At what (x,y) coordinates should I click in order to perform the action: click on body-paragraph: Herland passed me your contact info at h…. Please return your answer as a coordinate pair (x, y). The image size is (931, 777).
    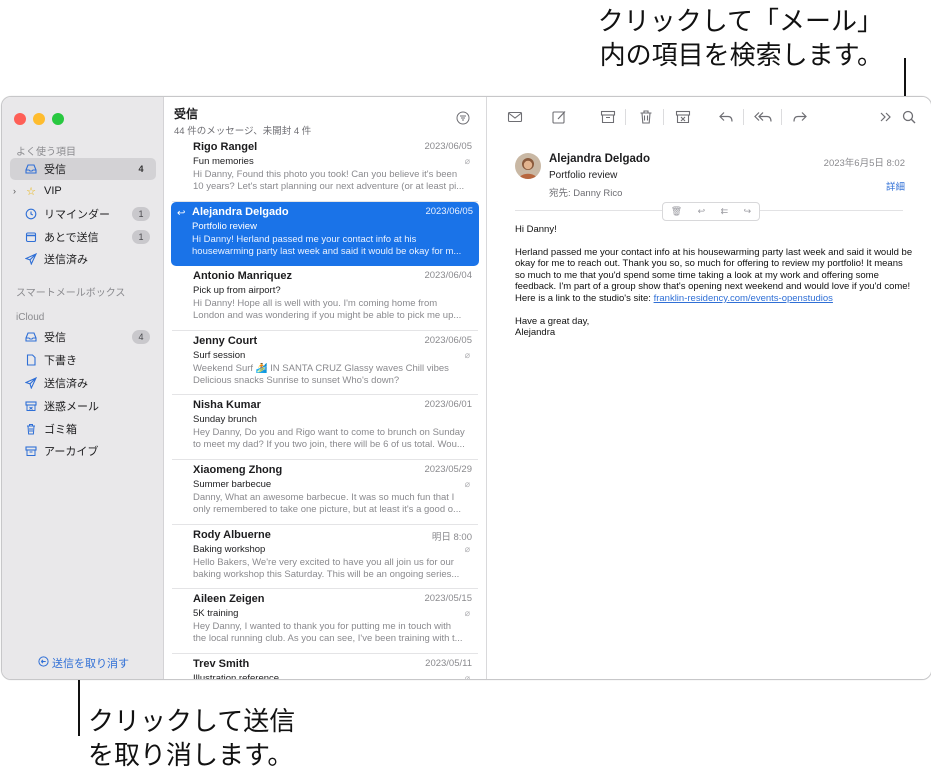
    Looking at the image, I should click on (714, 275).